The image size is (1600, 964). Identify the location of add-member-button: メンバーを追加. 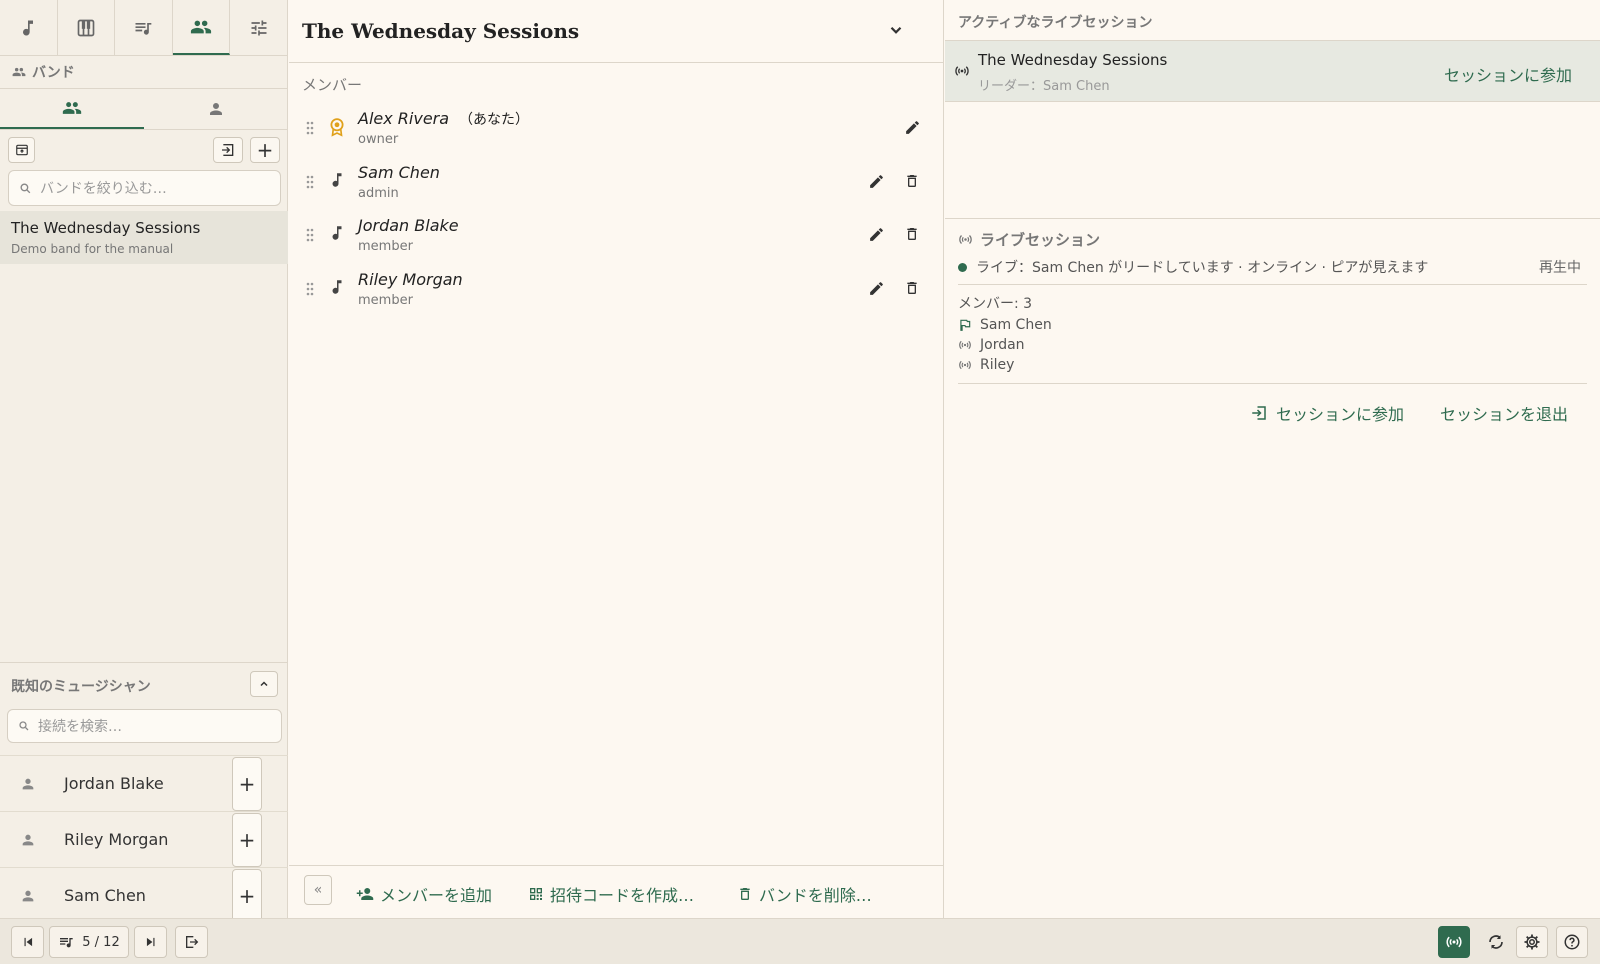
(424, 894).